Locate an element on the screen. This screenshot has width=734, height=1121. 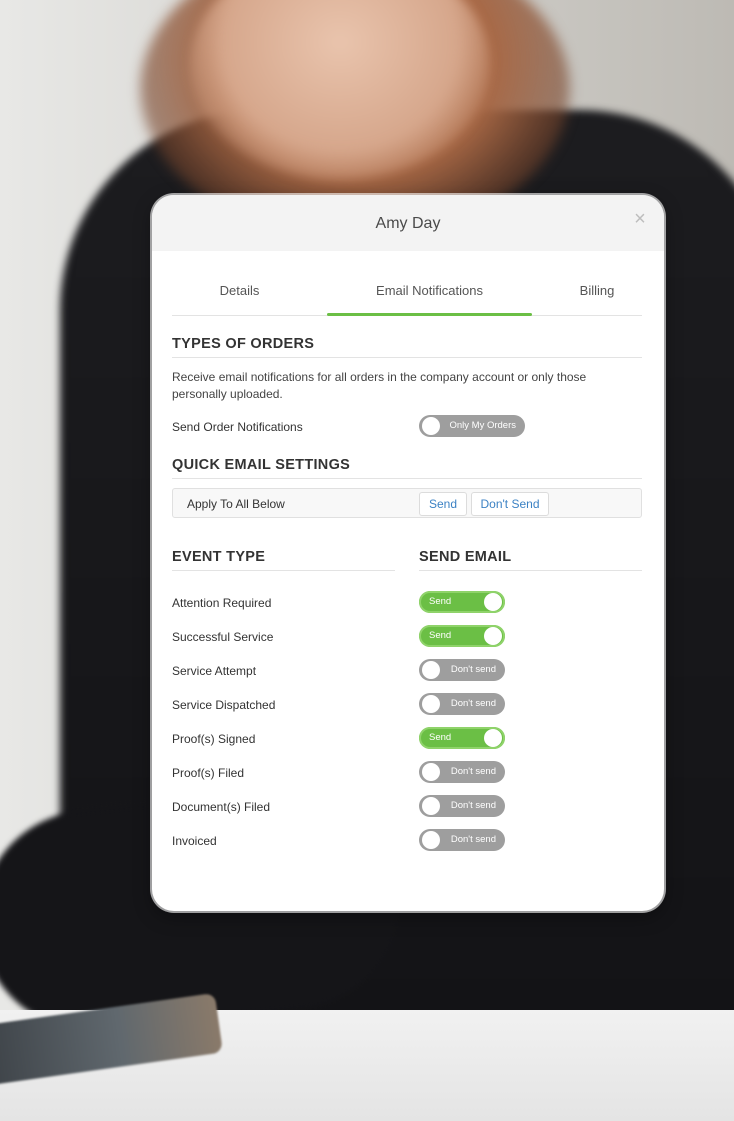
event-toggle-documents-filed: Don't send is located at coordinates (462, 806).